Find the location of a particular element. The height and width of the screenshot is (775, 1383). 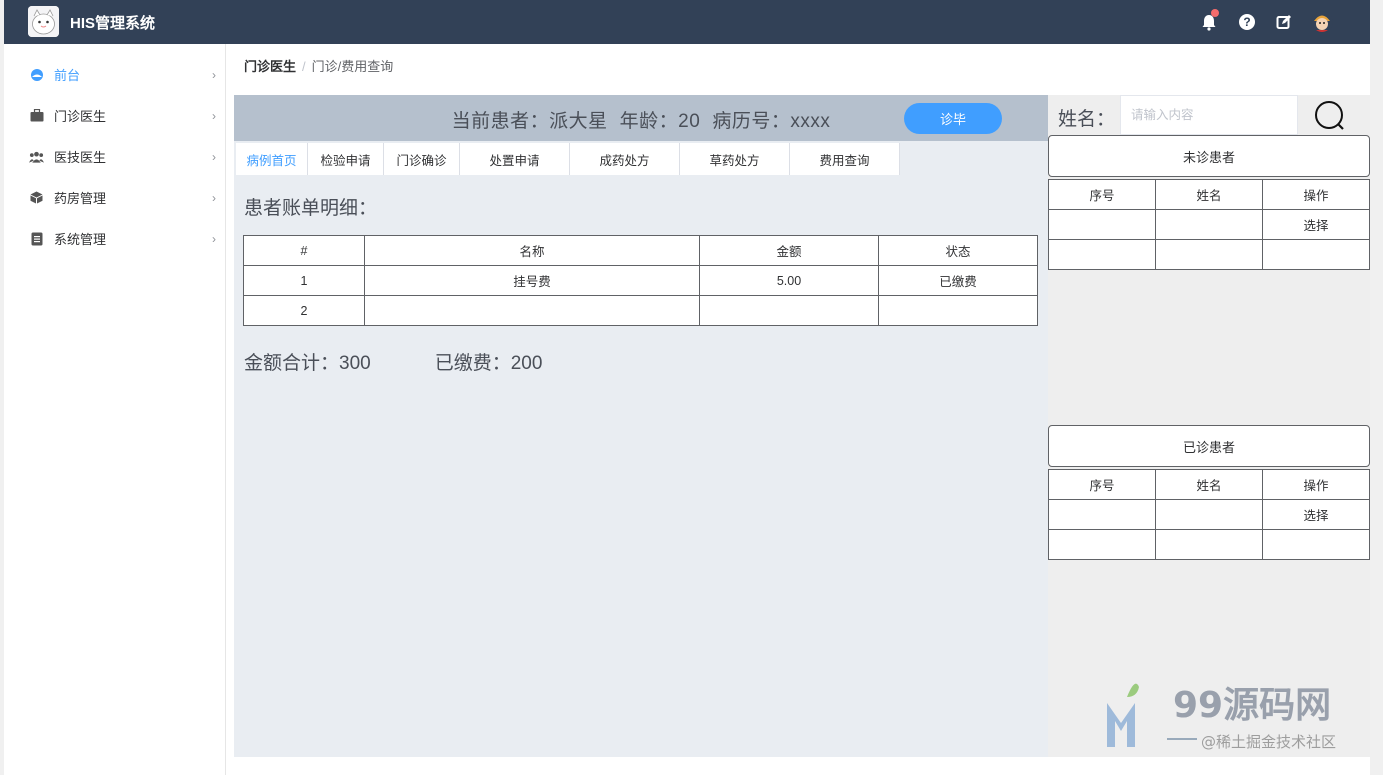

bill-totals: 金额合计：300 已缴费：200 is located at coordinates (393, 361).